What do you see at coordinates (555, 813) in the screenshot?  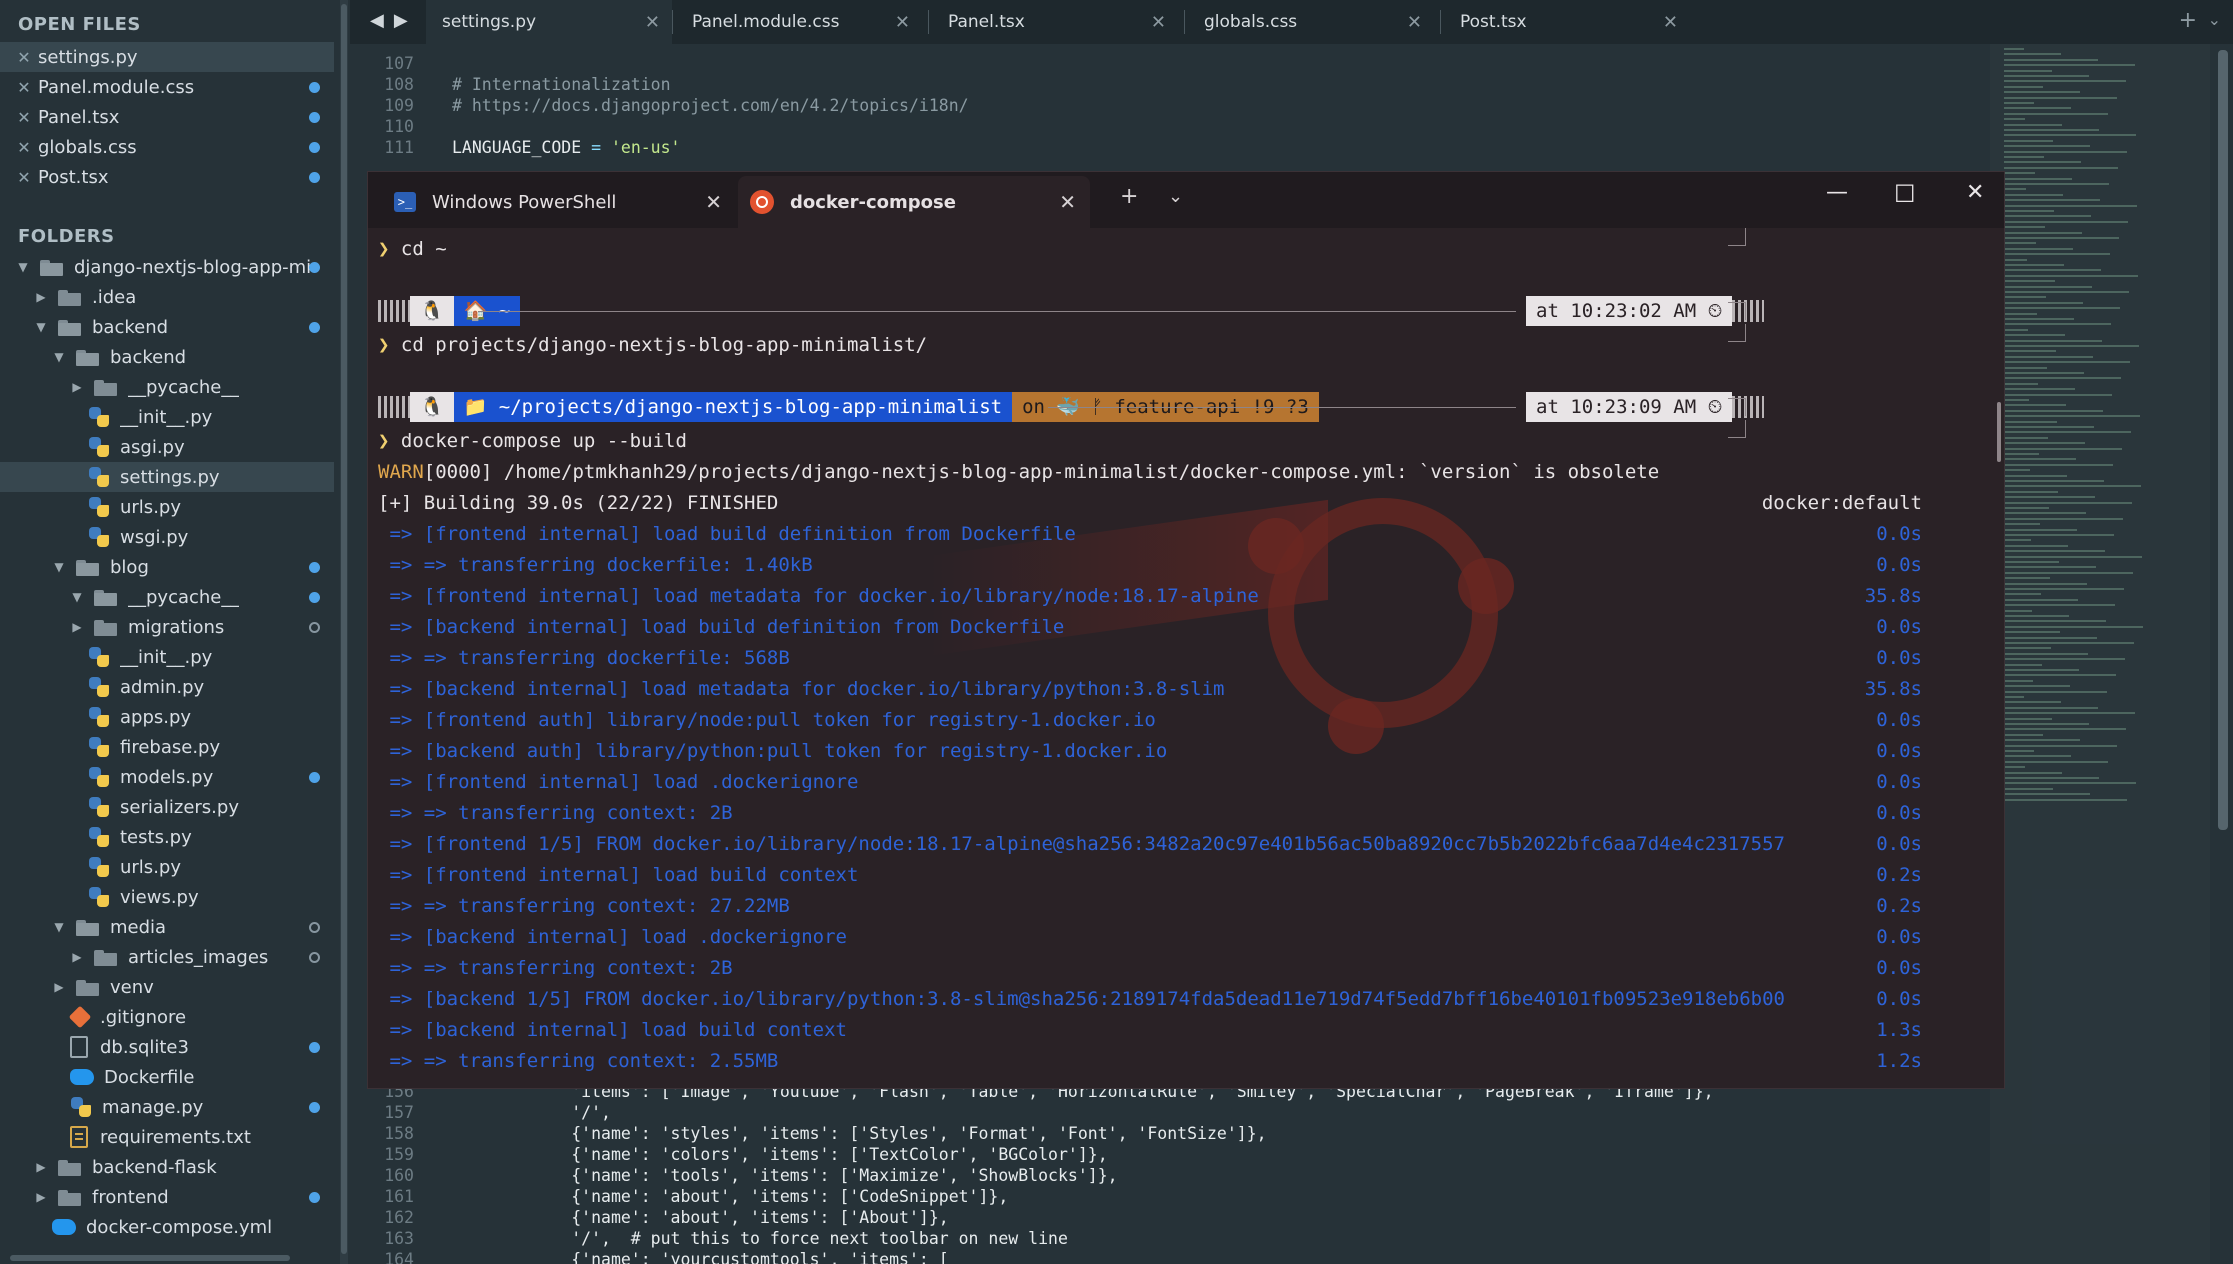 I see `build-step-line: => => transferring context: 2B` at bounding box center [555, 813].